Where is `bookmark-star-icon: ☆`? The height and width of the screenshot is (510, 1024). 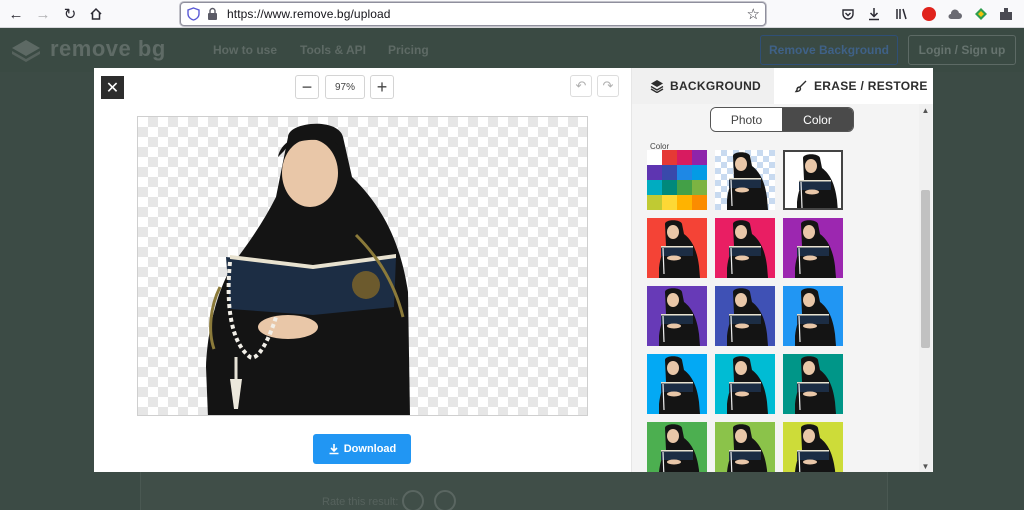
bookmark-star-icon: ☆ is located at coordinates (753, 14).